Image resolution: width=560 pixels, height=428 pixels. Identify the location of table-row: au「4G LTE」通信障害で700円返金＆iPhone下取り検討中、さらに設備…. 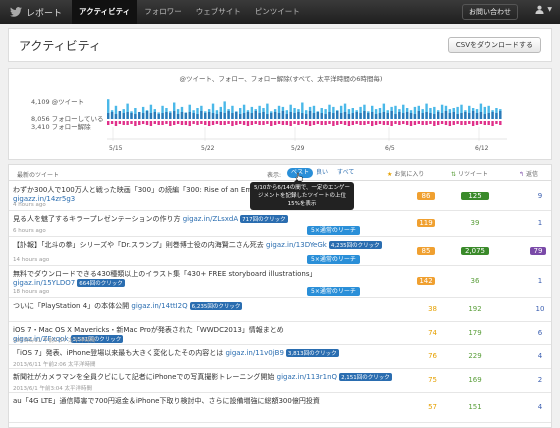
(280, 408).